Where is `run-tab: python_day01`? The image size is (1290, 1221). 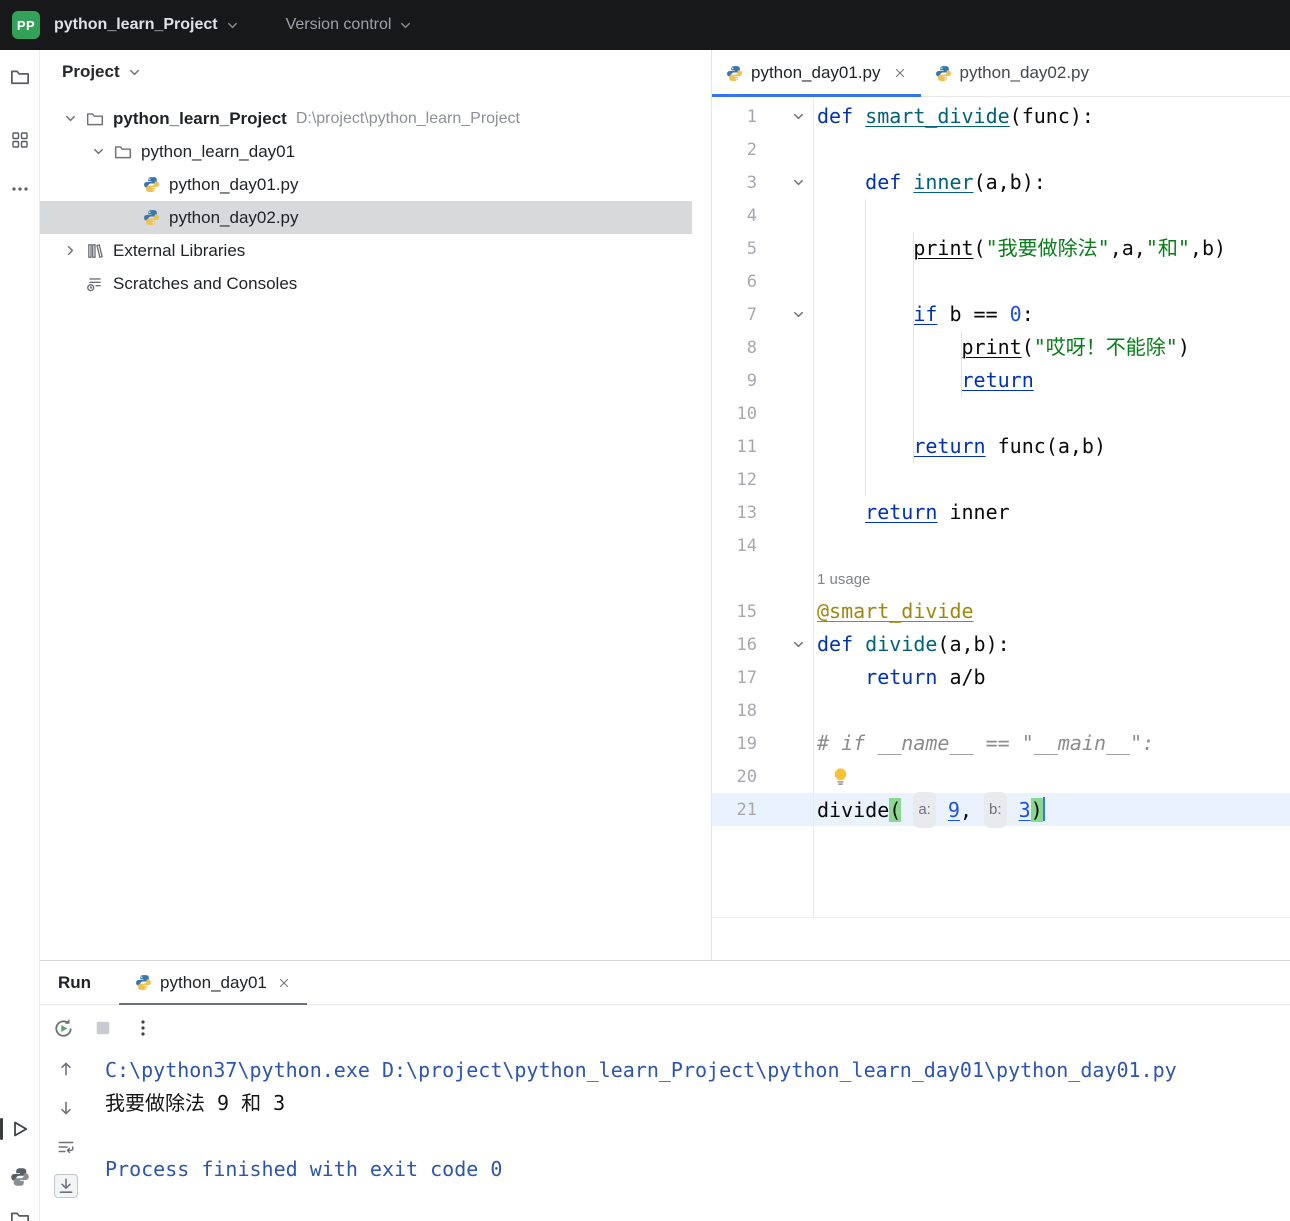
run-tab: python_day01 is located at coordinates (213, 983).